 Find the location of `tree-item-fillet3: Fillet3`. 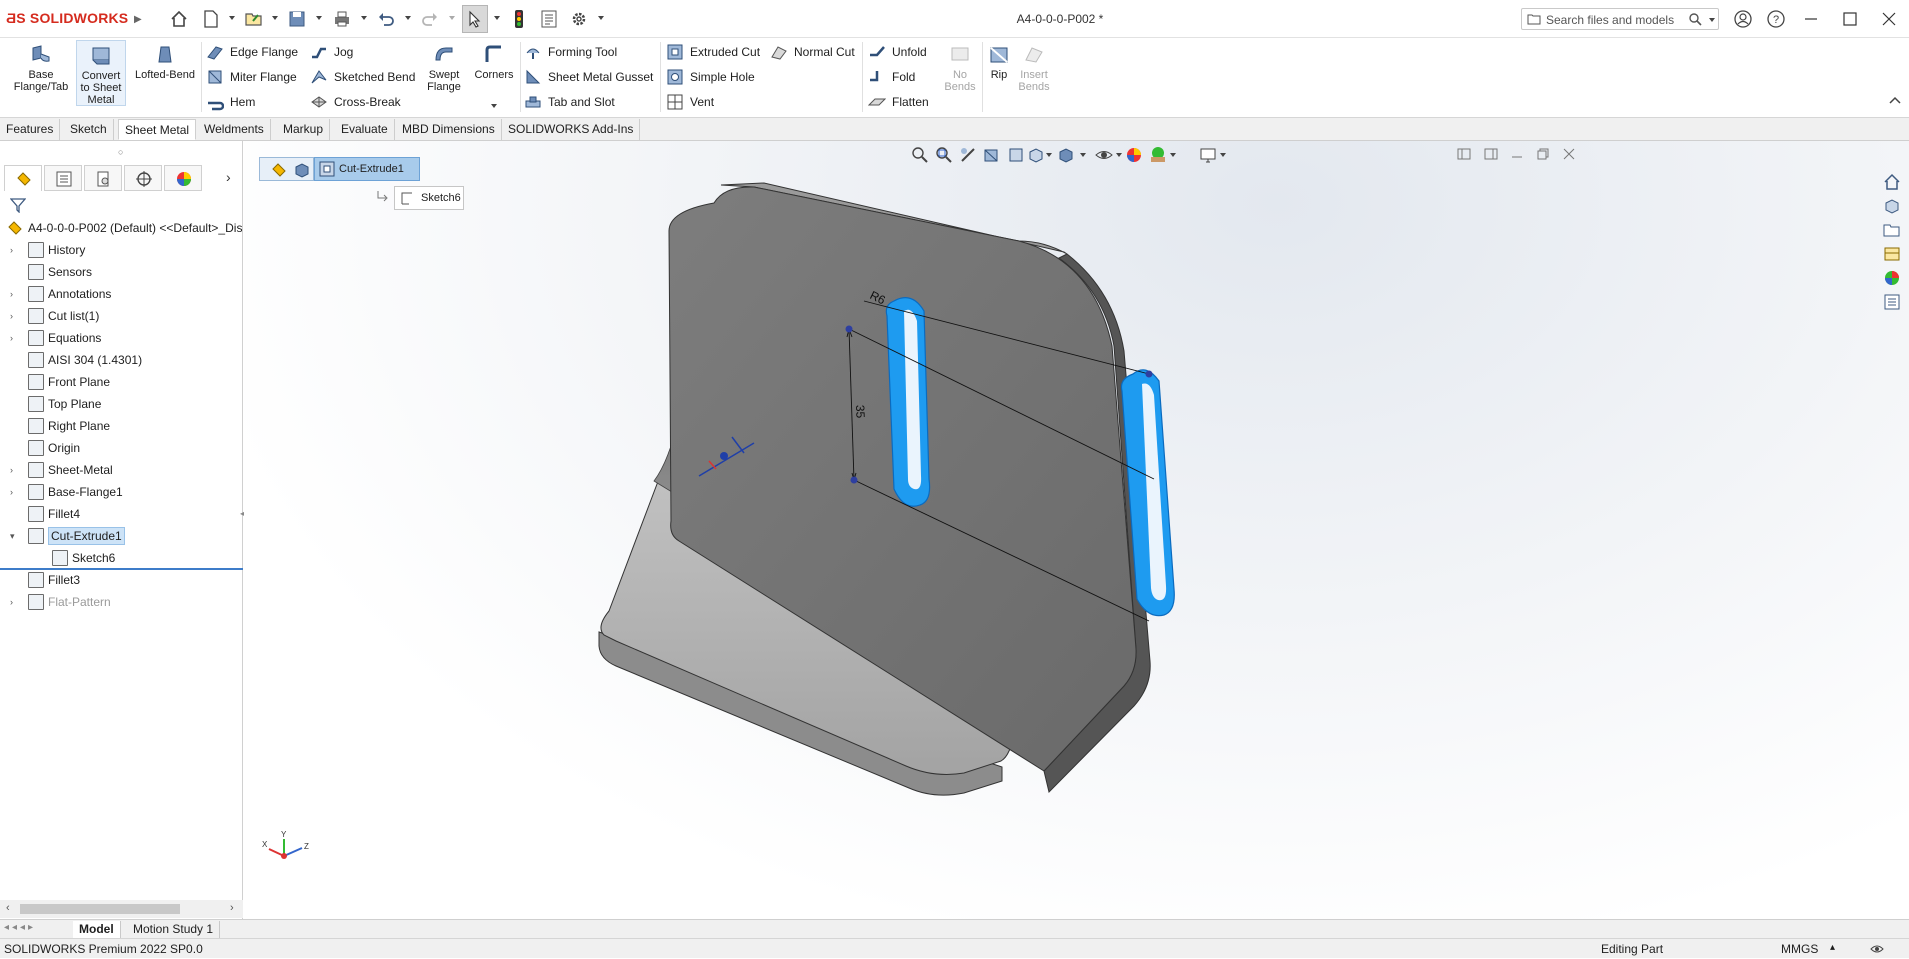

tree-item-fillet3: Fillet3 is located at coordinates (121, 580).